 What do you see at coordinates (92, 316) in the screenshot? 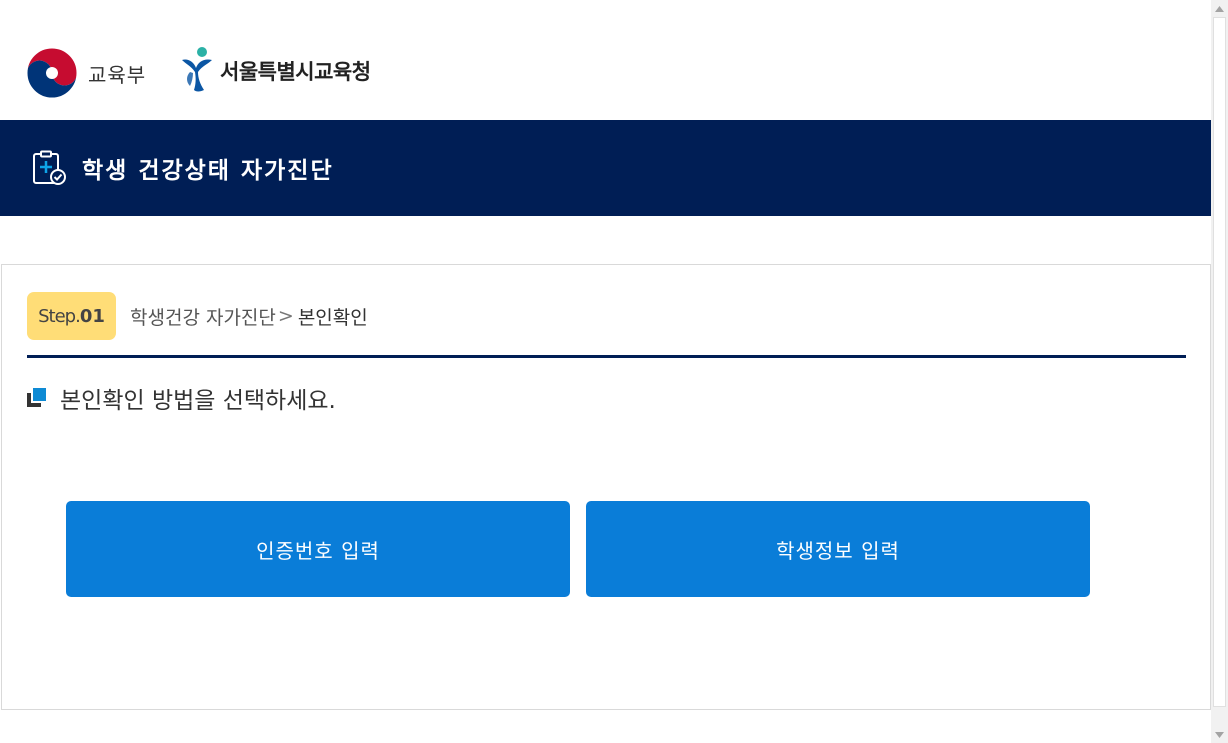
I see `step-badge-number: 01` at bounding box center [92, 316].